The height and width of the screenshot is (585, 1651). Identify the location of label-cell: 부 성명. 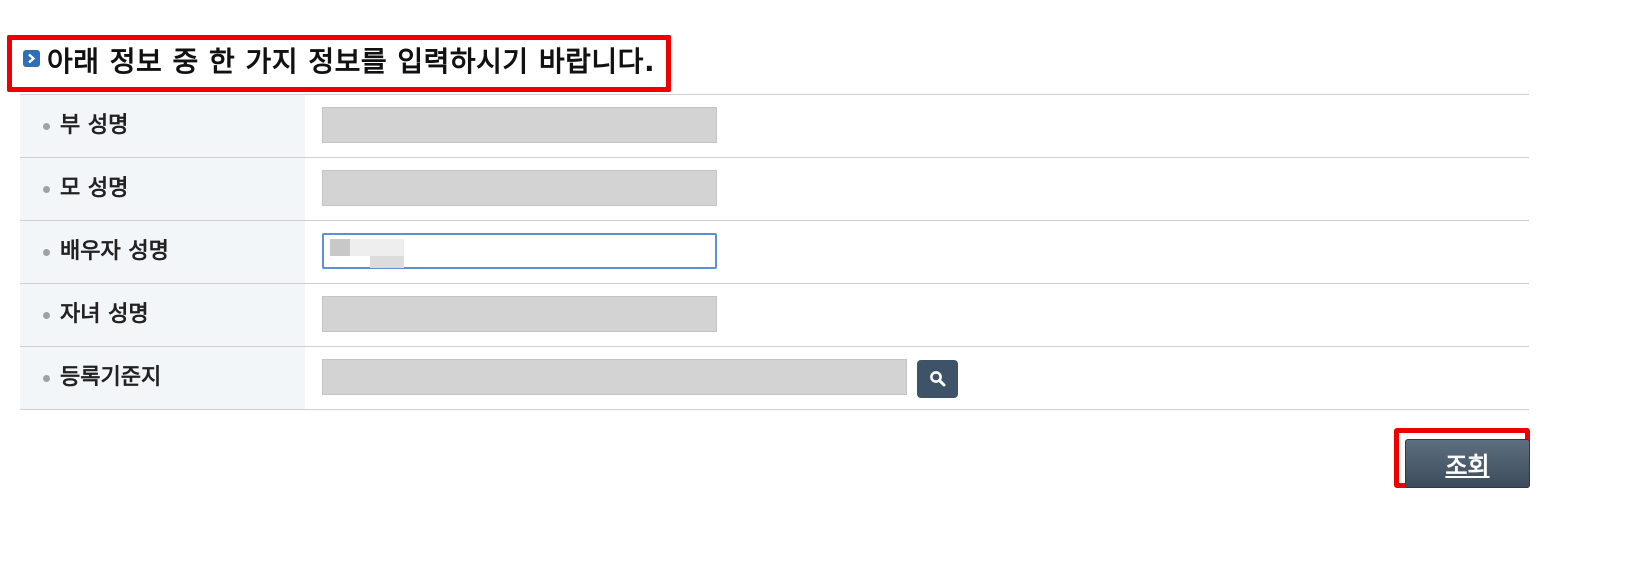
(162, 126).